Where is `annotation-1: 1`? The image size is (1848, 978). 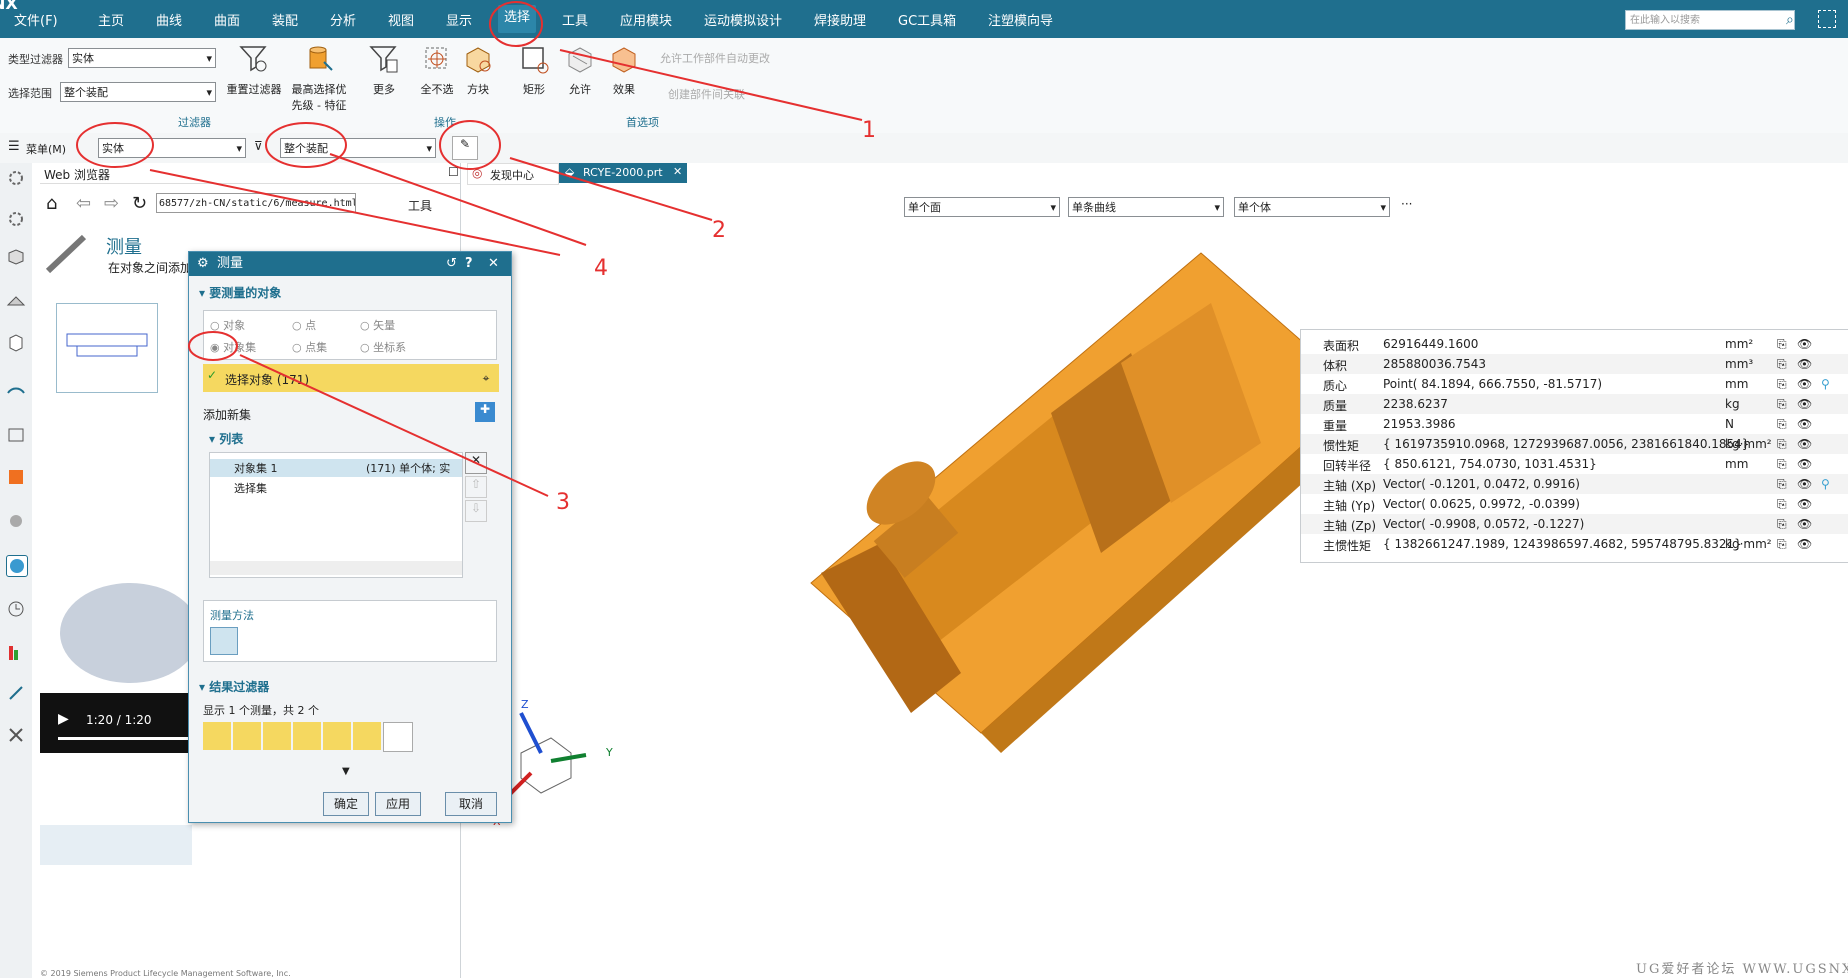
annotation-1: 1 is located at coordinates (869, 130).